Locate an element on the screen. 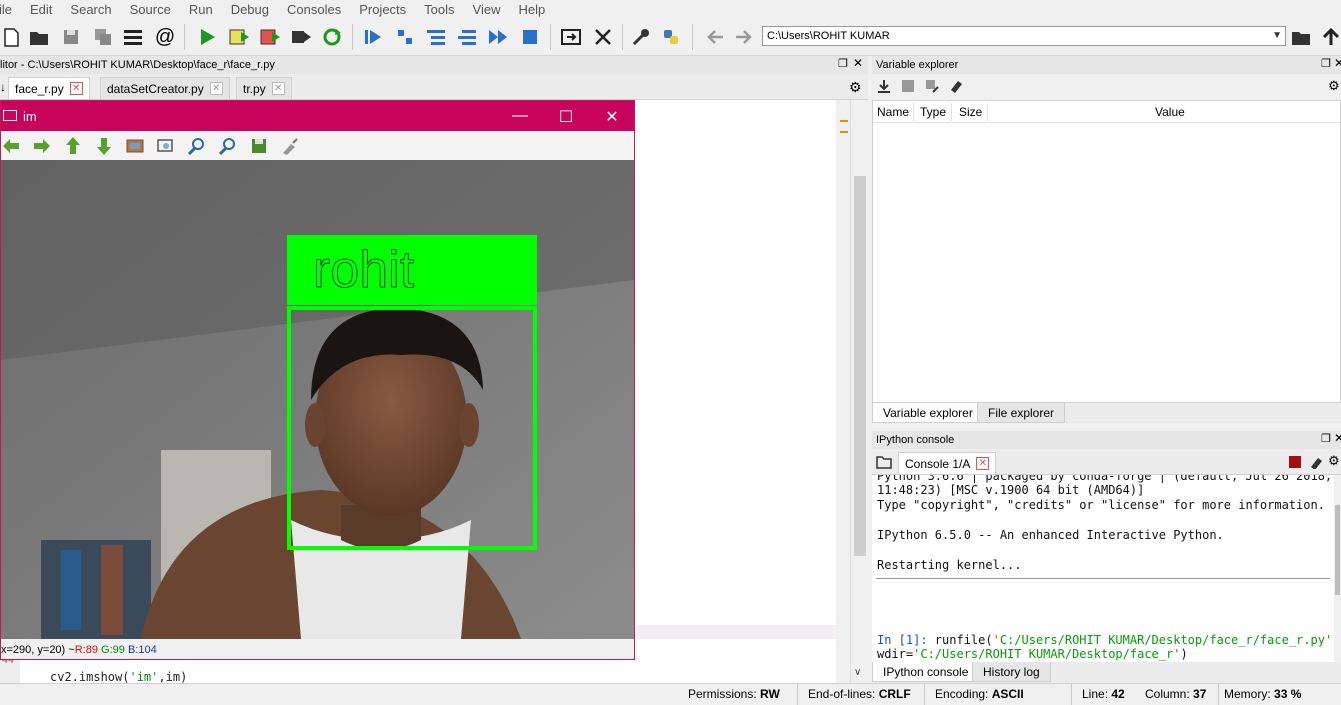 The image size is (1341, 705). zoom-out-icon is located at coordinates (228, 146).